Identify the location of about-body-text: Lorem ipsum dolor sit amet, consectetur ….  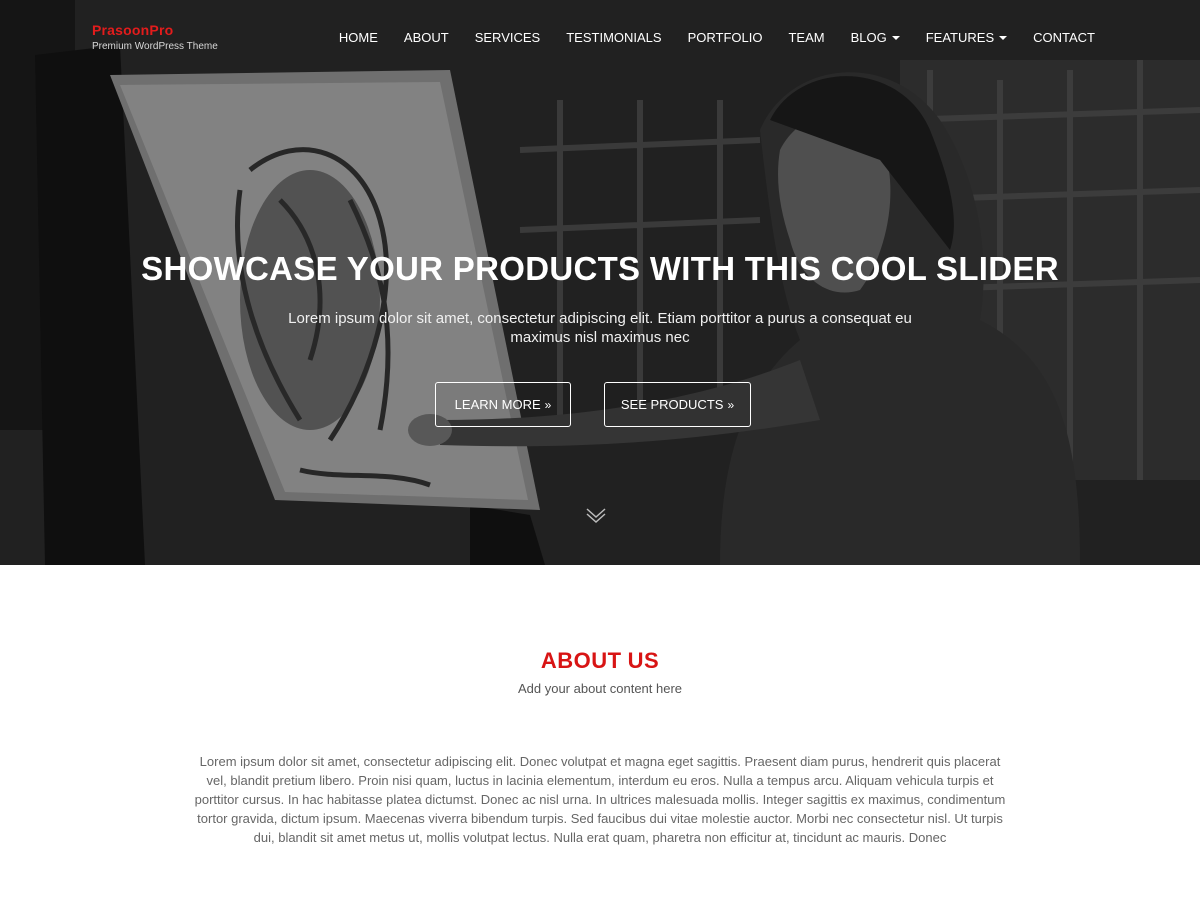
(600, 799).